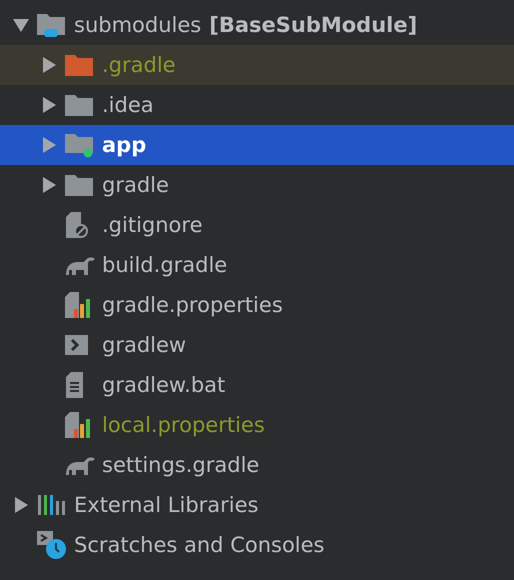 Image resolution: width=514 pixels, height=580 pixels. I want to click on item-label: gradlew, so click(144, 345).